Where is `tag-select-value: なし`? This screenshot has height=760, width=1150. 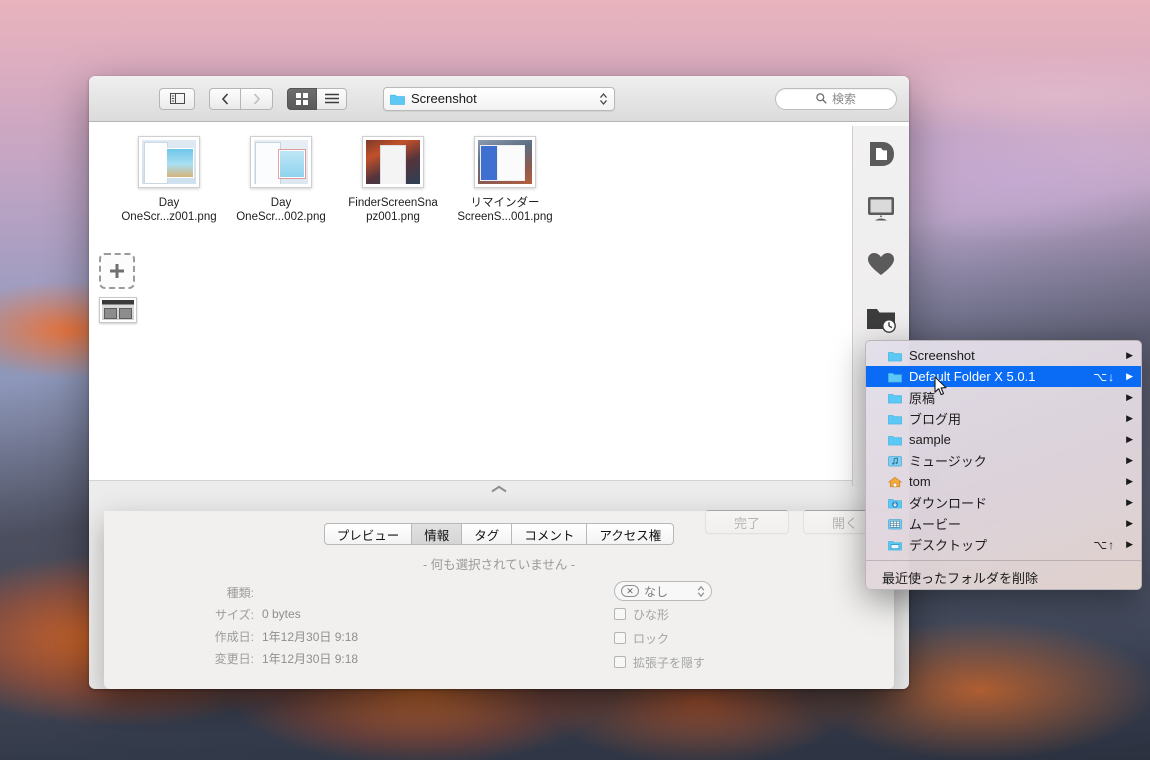
tag-select-value: なし is located at coordinates (656, 591).